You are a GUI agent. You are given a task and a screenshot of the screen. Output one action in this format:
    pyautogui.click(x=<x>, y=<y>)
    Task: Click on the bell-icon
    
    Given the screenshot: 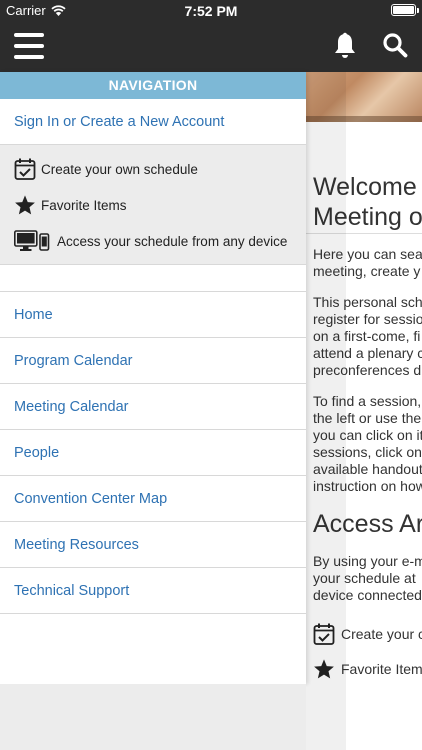 What is the action you would take?
    pyautogui.click(x=345, y=46)
    